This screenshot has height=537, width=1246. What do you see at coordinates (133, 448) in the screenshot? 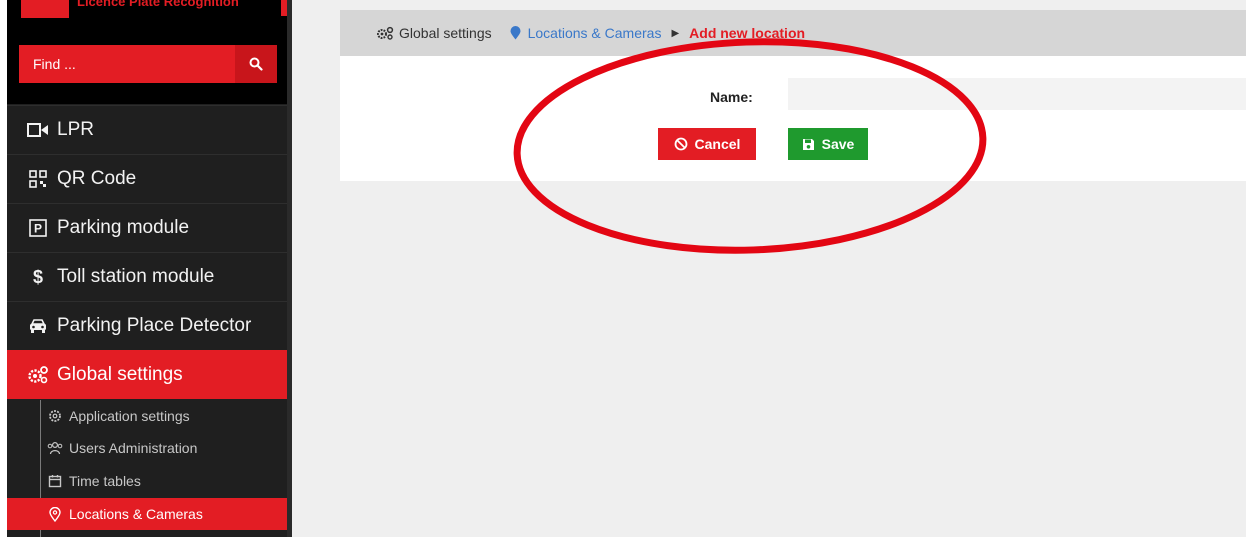
I see `sub-item-label: Users Administration` at bounding box center [133, 448].